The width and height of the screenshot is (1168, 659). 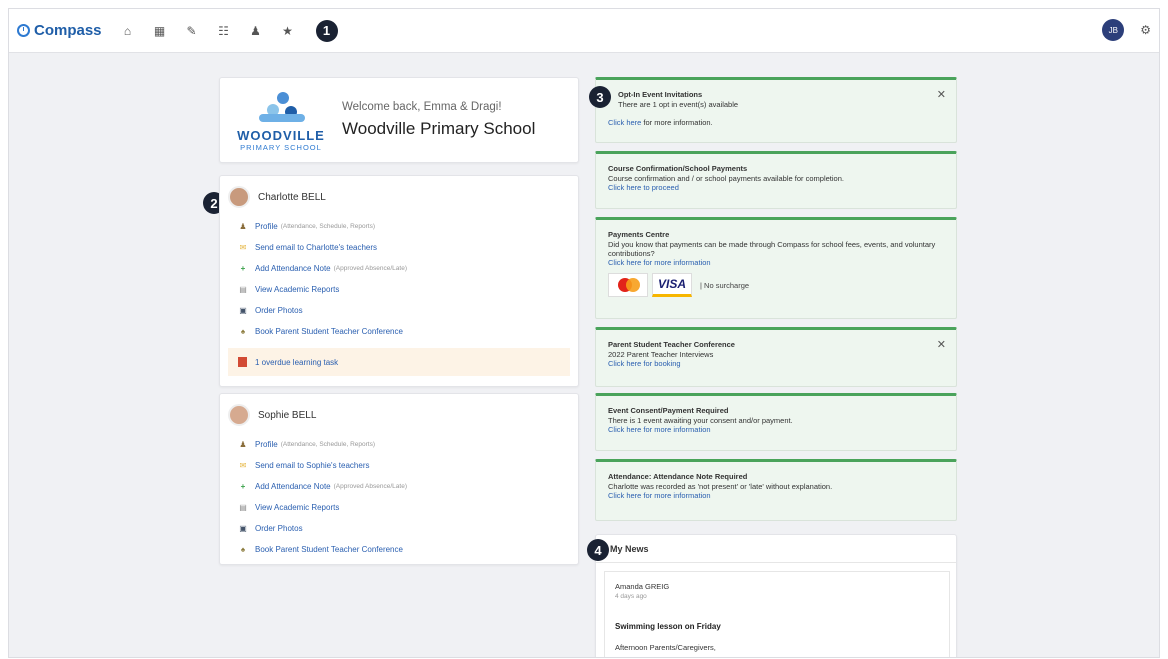 What do you see at coordinates (665, 647) in the screenshot?
I see `news-excerpt: Afternoon Parents/Caregivers,` at bounding box center [665, 647].